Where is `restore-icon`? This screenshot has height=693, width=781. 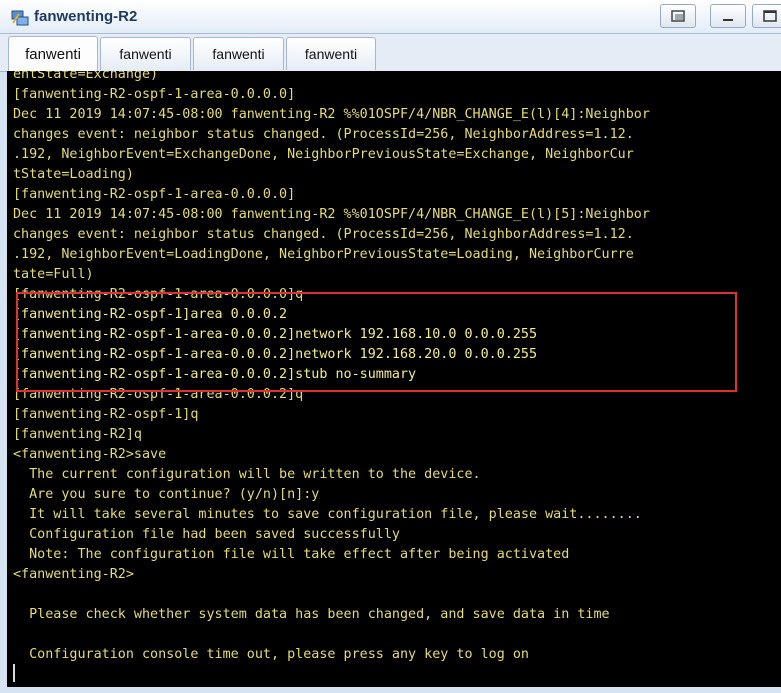
restore-icon is located at coordinates (678, 16).